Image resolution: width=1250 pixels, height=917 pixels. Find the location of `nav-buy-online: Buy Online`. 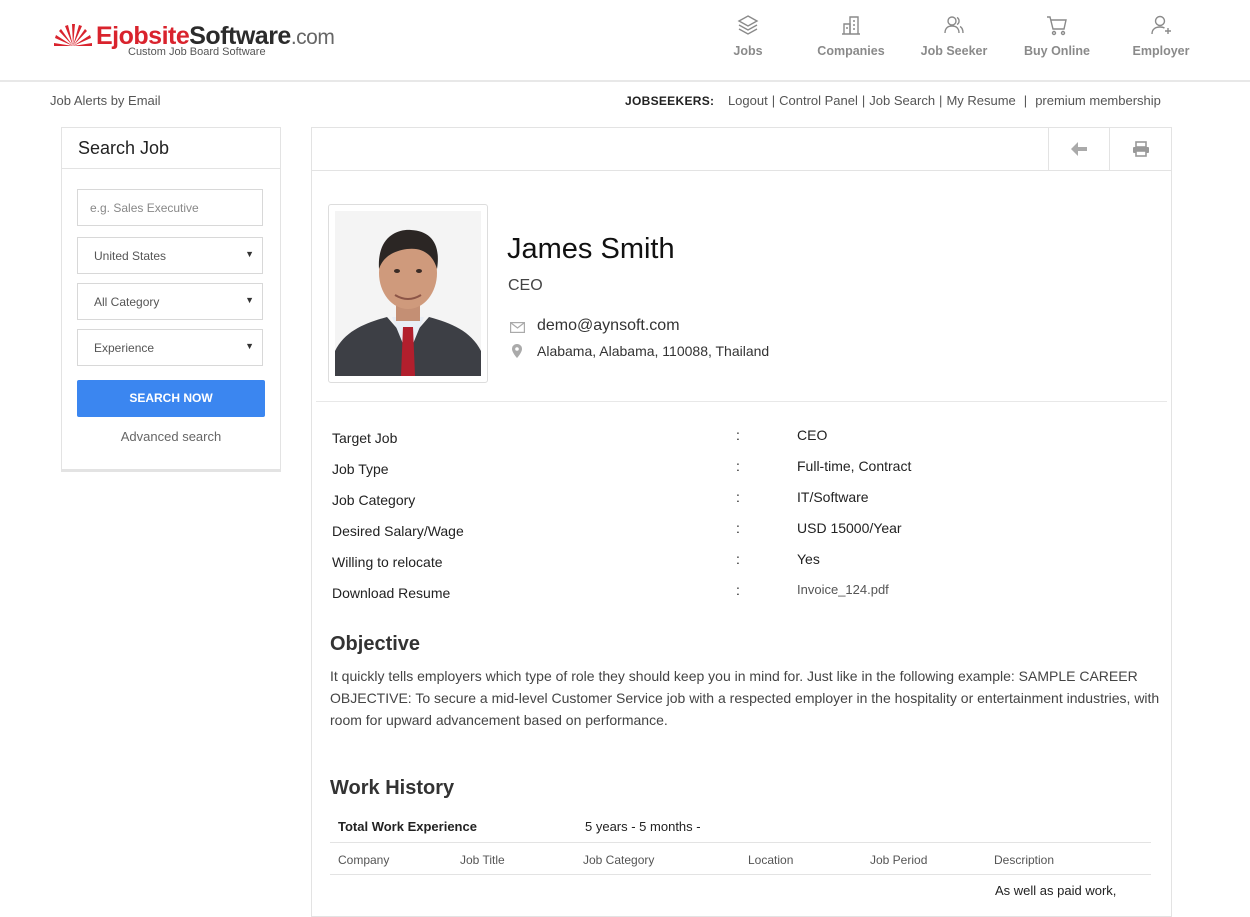

nav-buy-online: Buy Online is located at coordinates (1057, 40).